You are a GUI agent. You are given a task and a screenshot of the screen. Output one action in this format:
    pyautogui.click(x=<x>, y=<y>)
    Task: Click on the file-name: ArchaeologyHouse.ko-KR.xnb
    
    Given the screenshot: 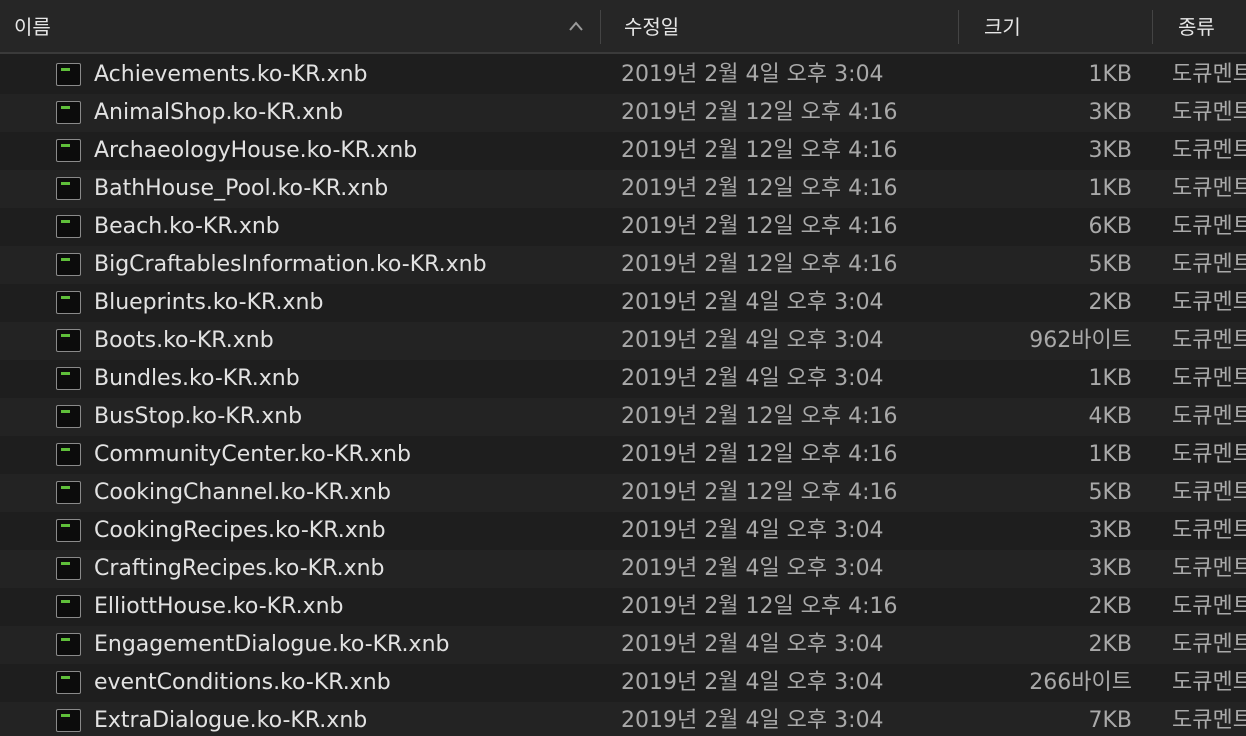 What is the action you would take?
    pyautogui.click(x=256, y=150)
    